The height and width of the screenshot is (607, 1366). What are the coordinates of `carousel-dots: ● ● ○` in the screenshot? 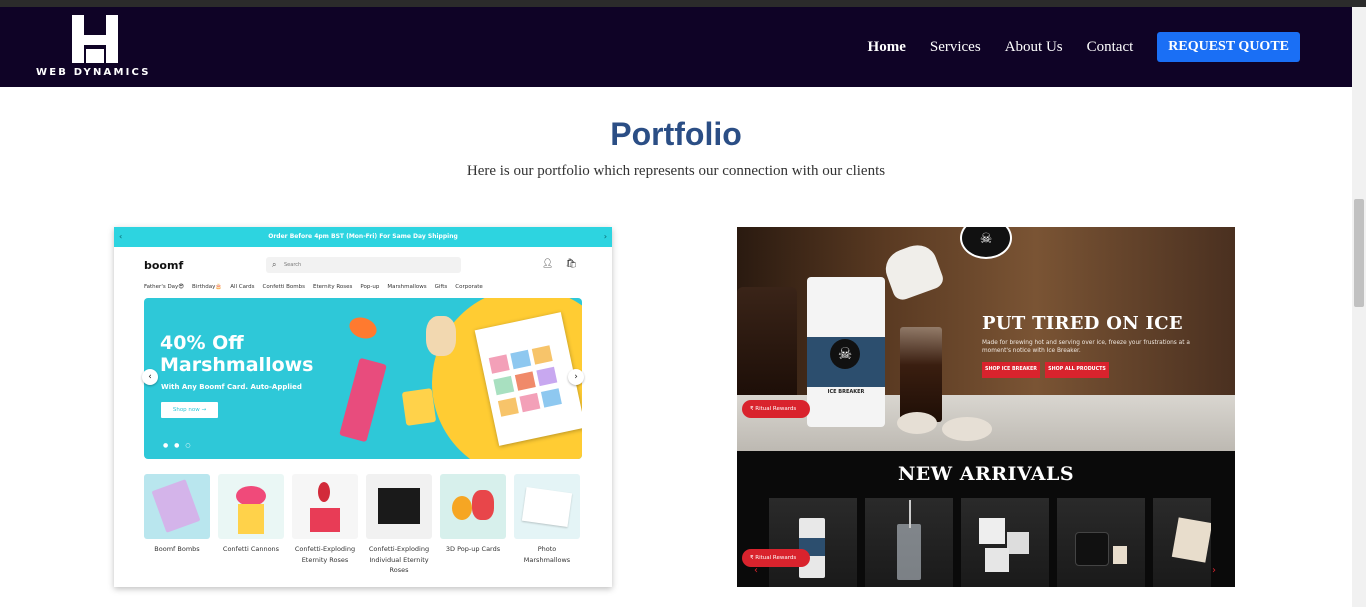 It's located at (178, 445).